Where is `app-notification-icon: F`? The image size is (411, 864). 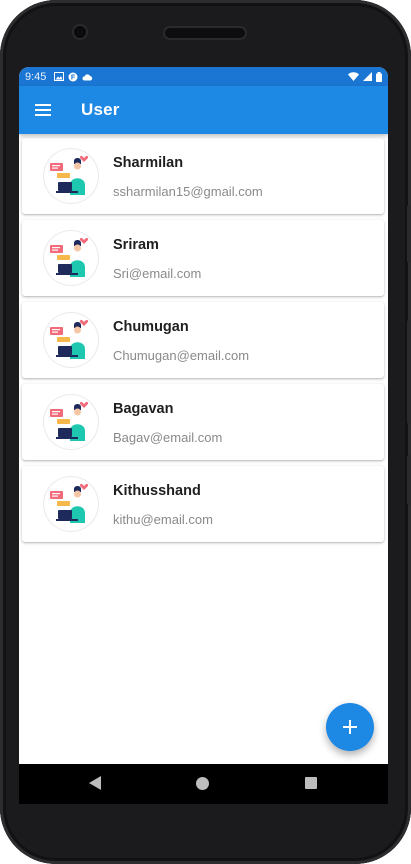
app-notification-icon: F is located at coordinates (73, 76).